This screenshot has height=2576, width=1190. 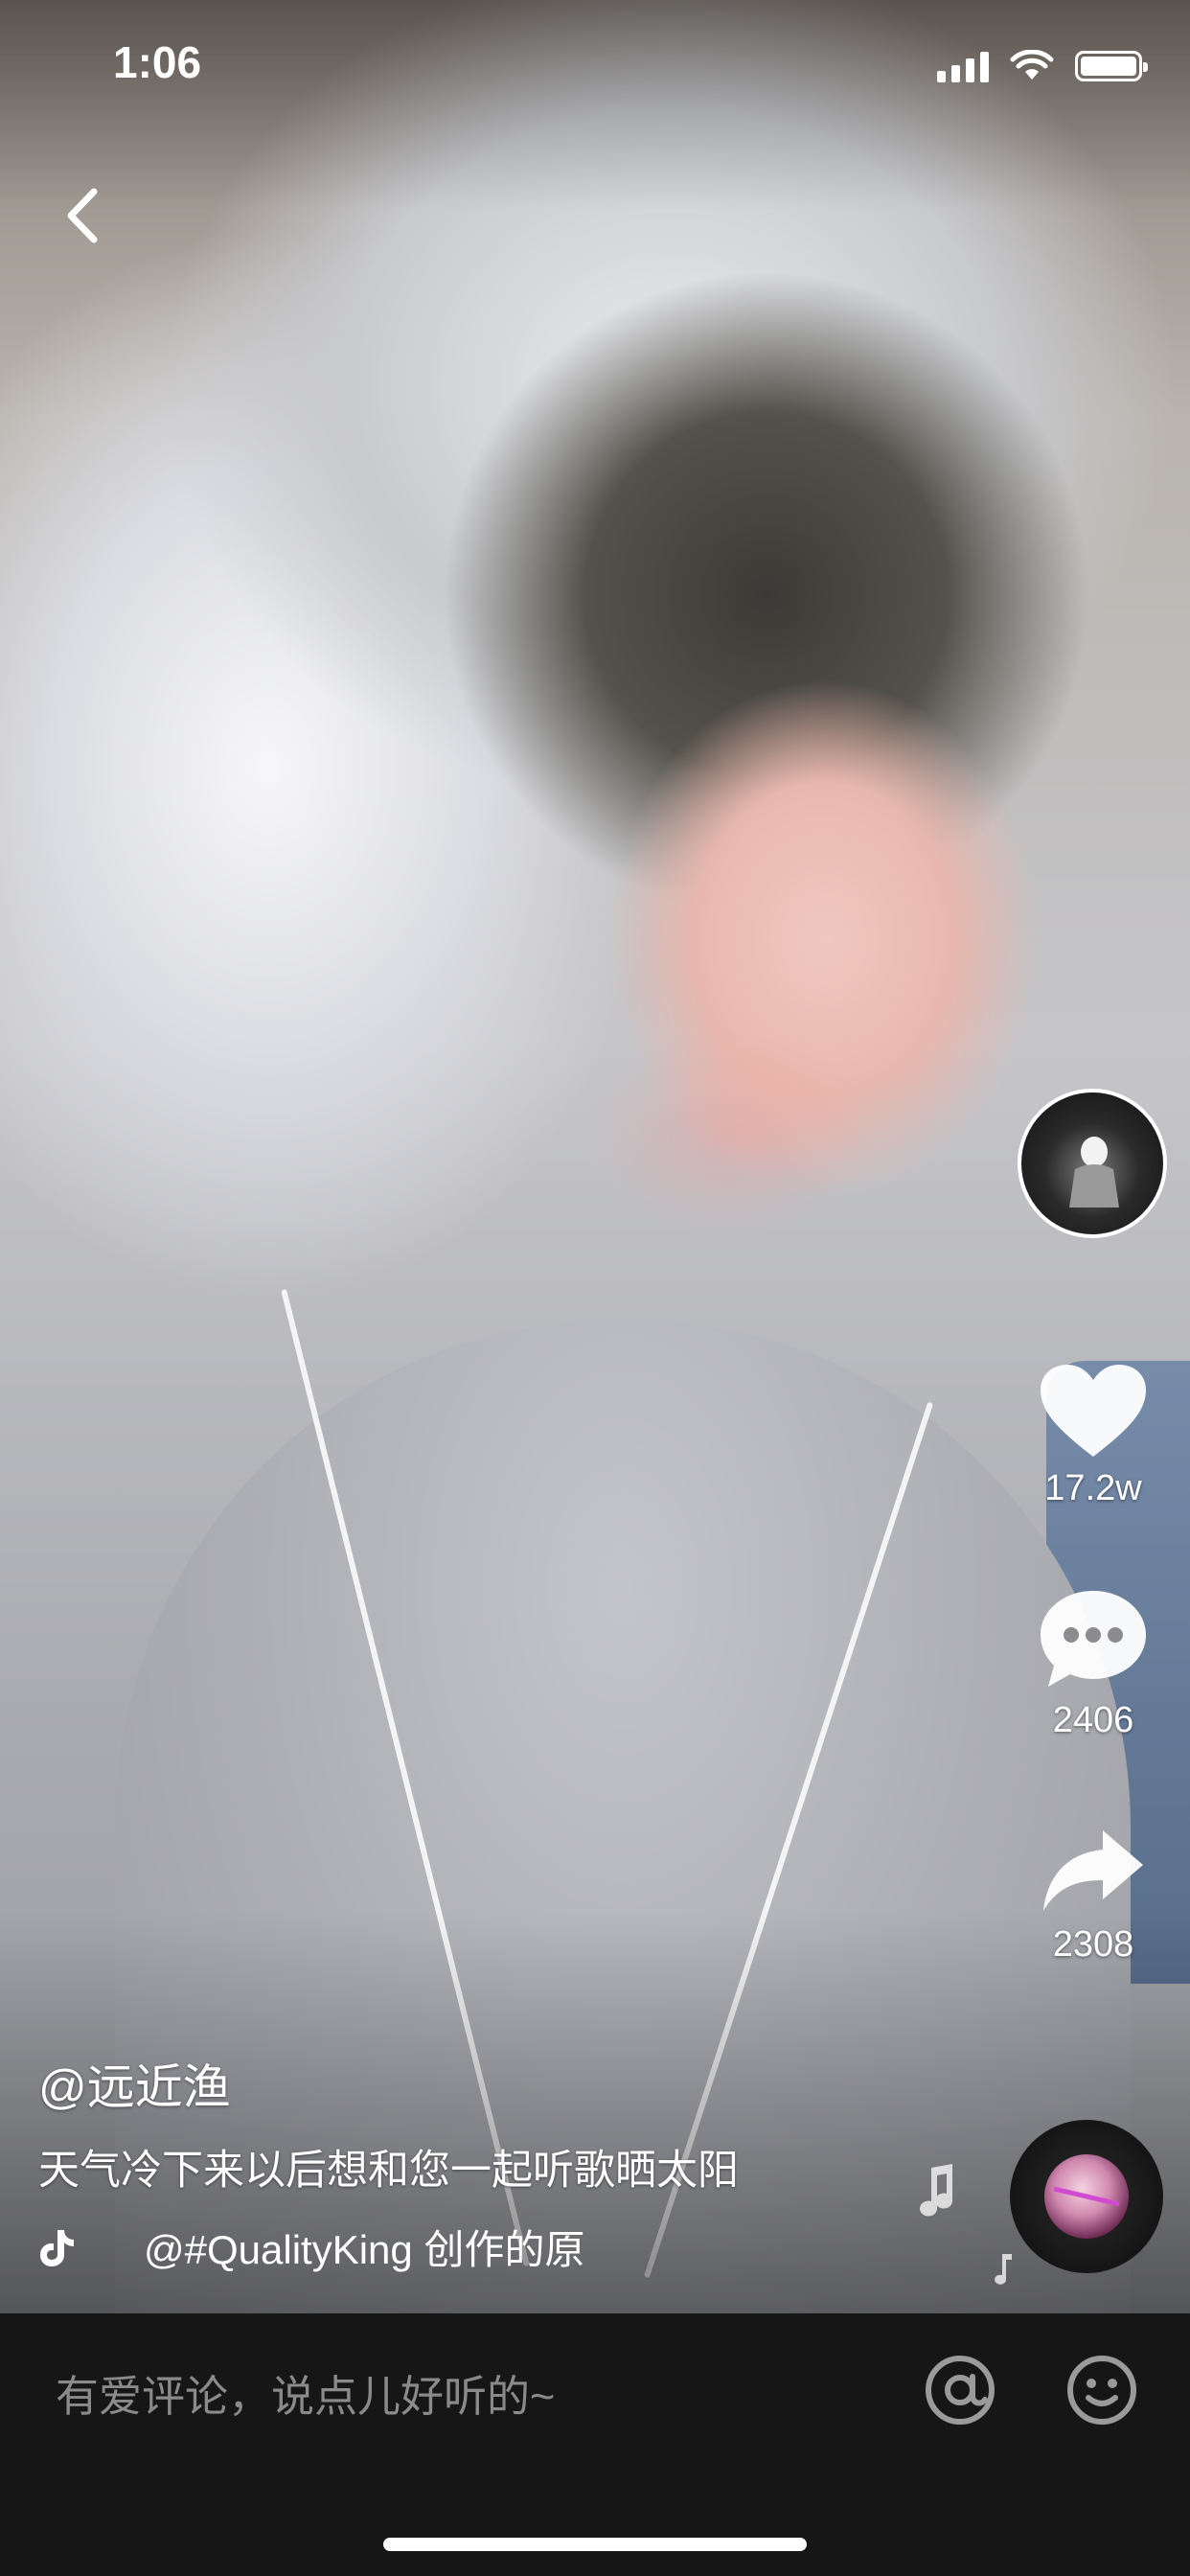 I want to click on music-marquee: @#QualityKing 创作的原, so click(x=355, y=2247).